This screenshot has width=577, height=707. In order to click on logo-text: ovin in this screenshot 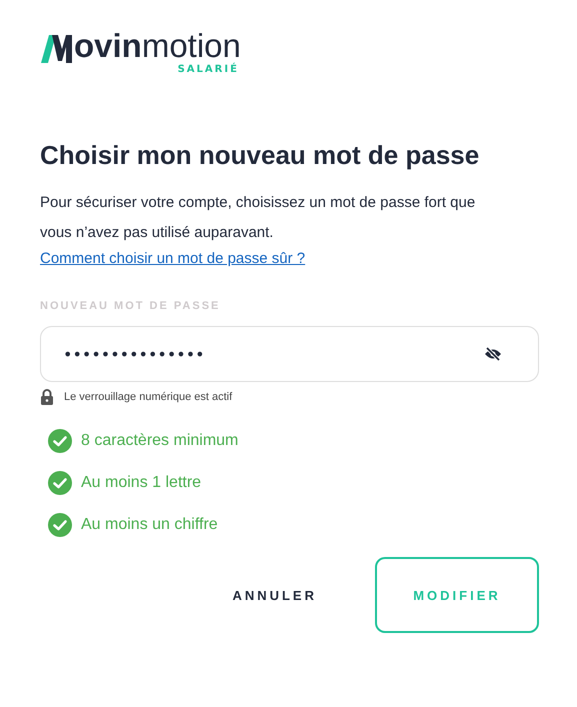, I will do `click(108, 46)`.